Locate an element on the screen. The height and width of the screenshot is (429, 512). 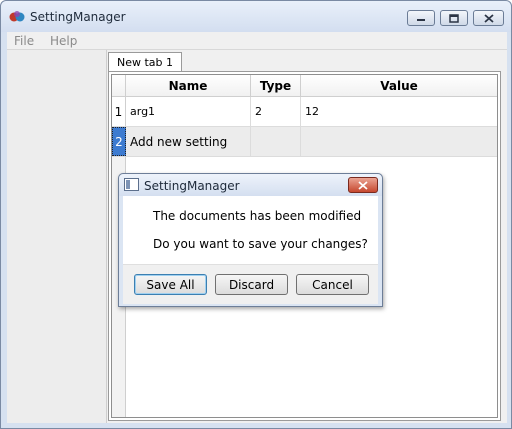
save-all-button: Save All is located at coordinates (170, 284).